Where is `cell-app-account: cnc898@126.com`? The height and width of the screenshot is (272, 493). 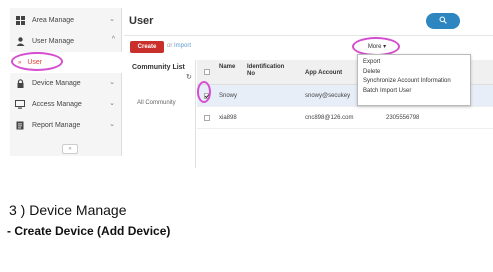
cell-app-account: cnc898@126.com is located at coordinates (329, 118).